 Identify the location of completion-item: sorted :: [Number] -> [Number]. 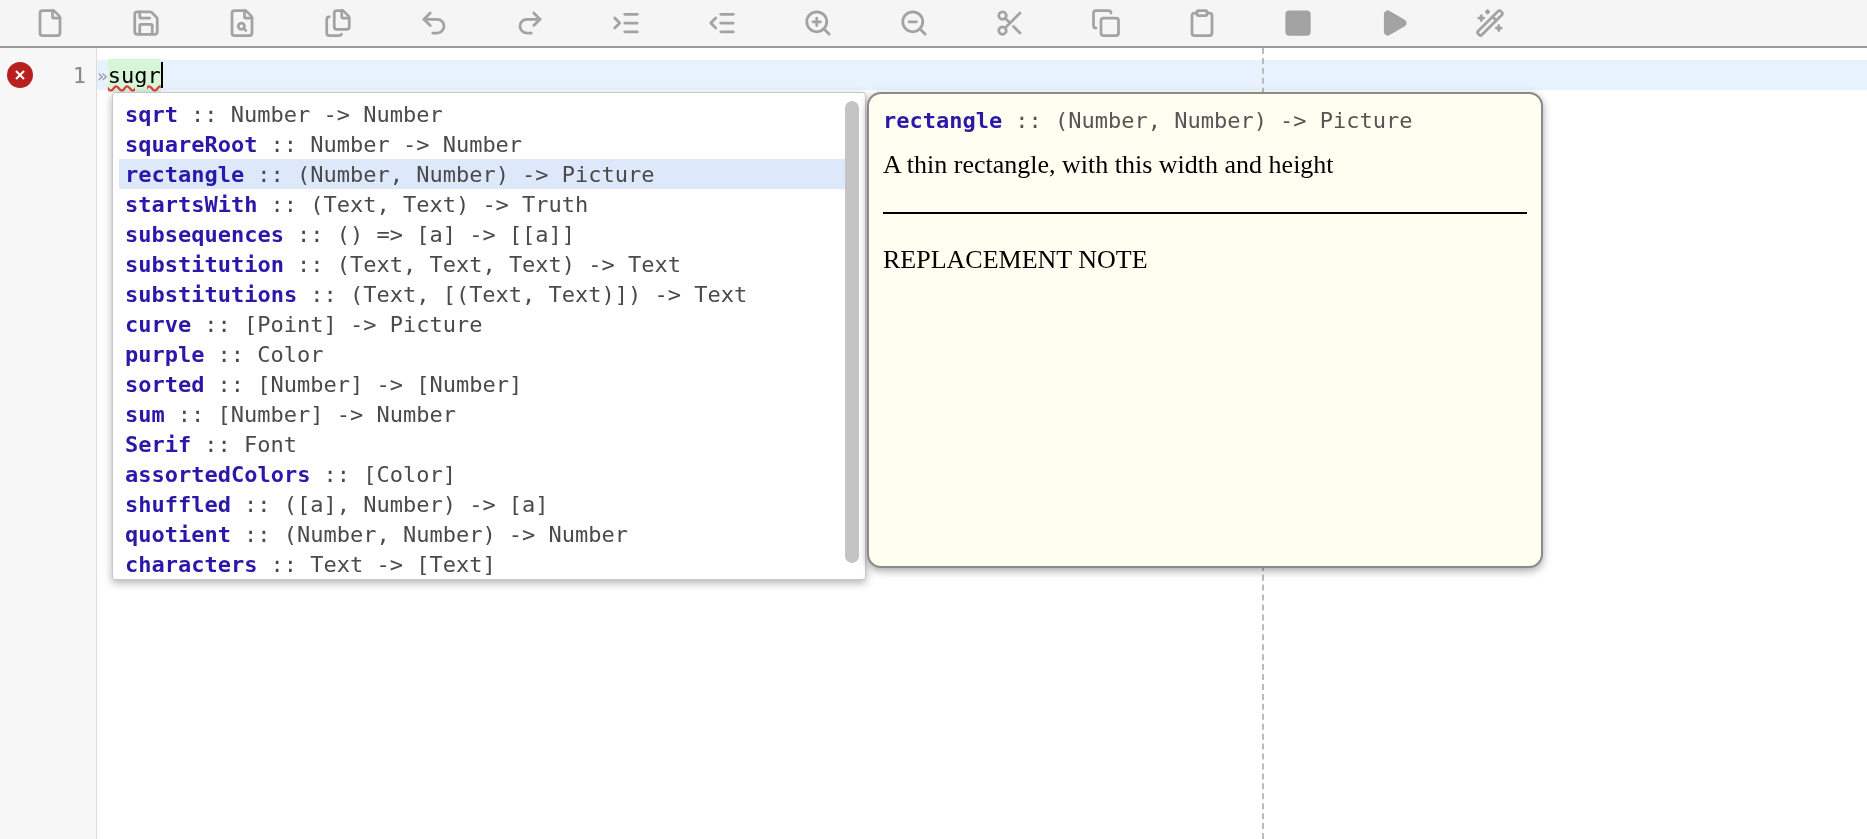
(482, 384).